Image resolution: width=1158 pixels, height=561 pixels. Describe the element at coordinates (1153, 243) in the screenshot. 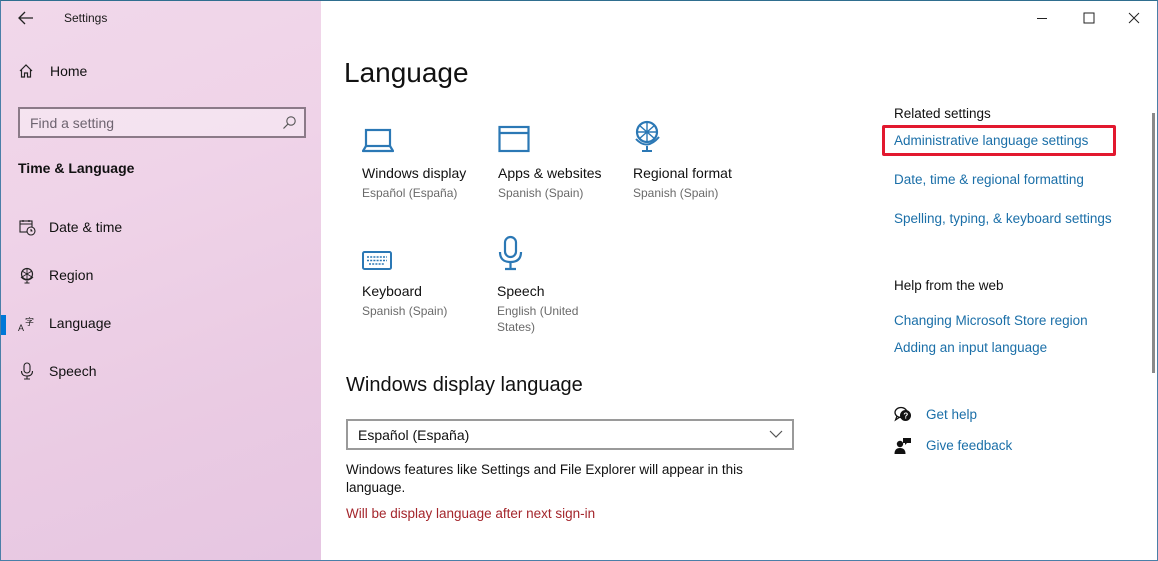

I see `scrollbar` at that location.